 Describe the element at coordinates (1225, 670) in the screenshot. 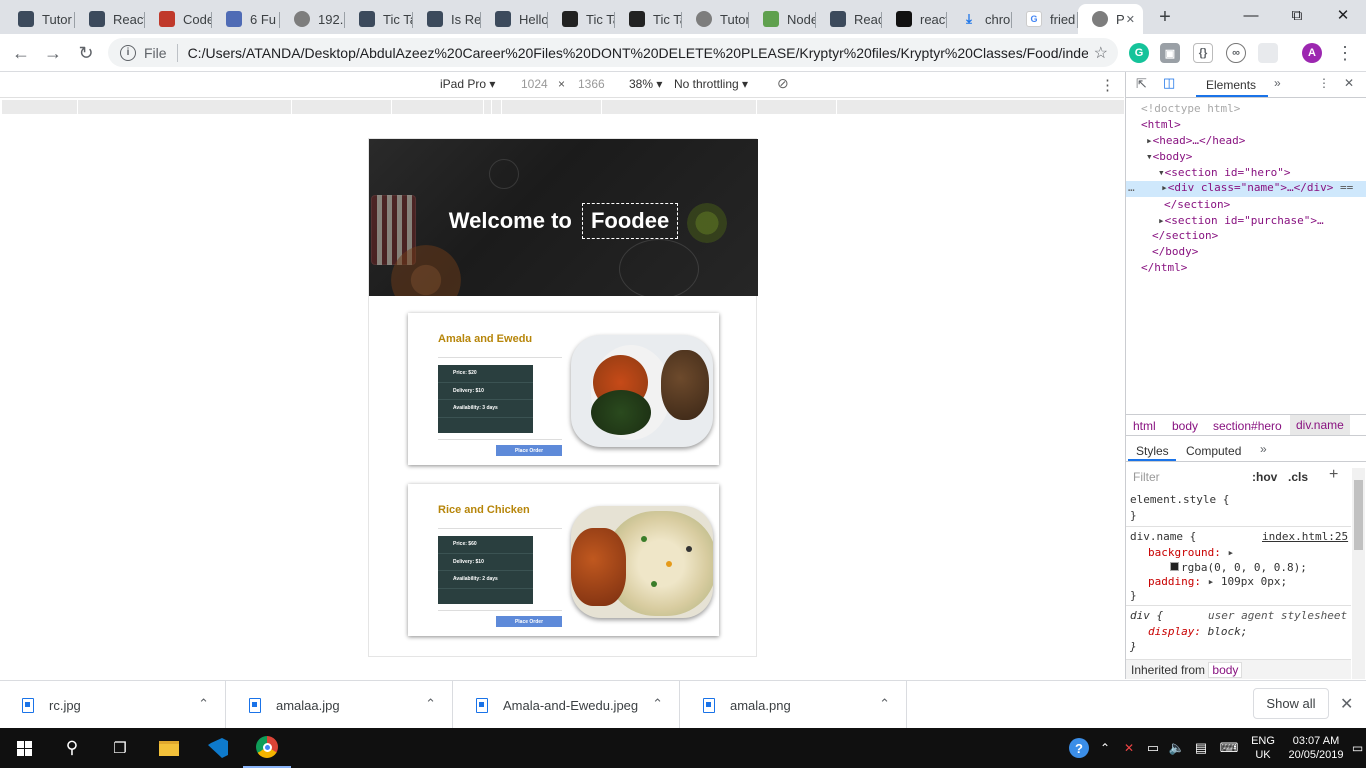

I see `inherited-from-body: body` at that location.